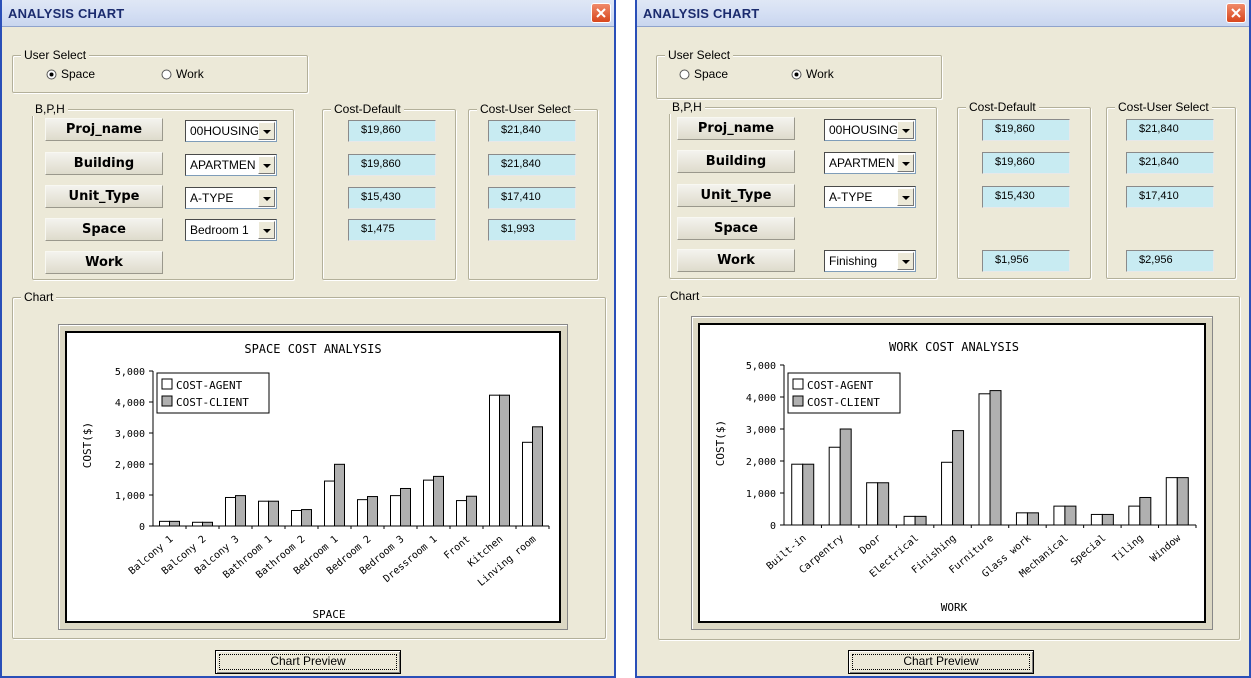  I want to click on user-select-legend: User Select, so click(699, 55).